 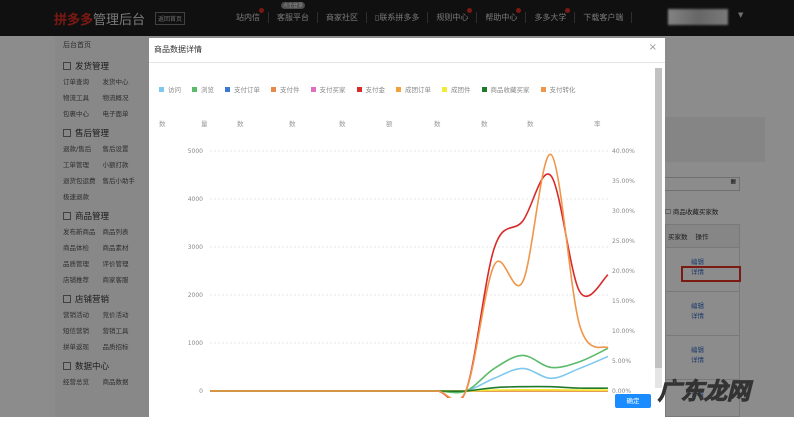 What do you see at coordinates (623, 211) in the screenshot?
I see `y-tick-right: 30.00%` at bounding box center [623, 211].